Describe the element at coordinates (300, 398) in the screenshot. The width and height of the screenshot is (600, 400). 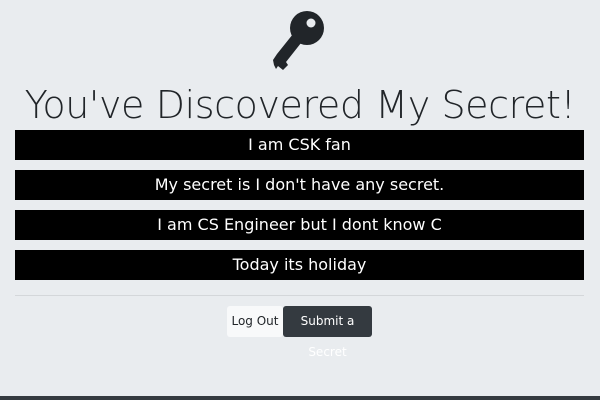
I see `bottom-bar` at that location.